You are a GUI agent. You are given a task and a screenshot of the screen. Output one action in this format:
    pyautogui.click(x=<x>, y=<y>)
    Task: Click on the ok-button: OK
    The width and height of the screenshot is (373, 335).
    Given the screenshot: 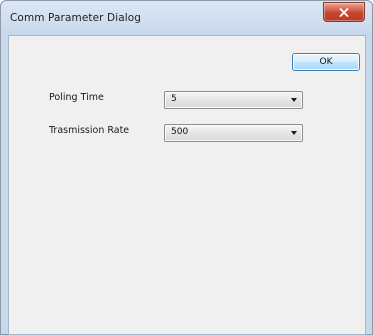 What is the action you would take?
    pyautogui.click(x=326, y=62)
    